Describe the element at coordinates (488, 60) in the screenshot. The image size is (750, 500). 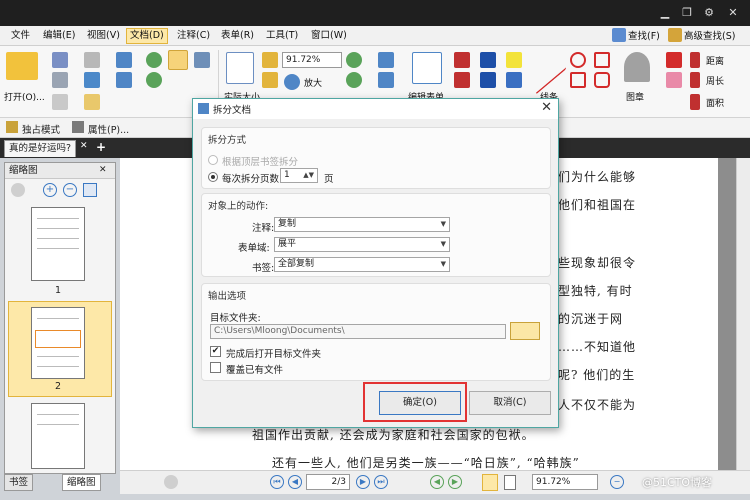
I see `typewriter-icon` at that location.